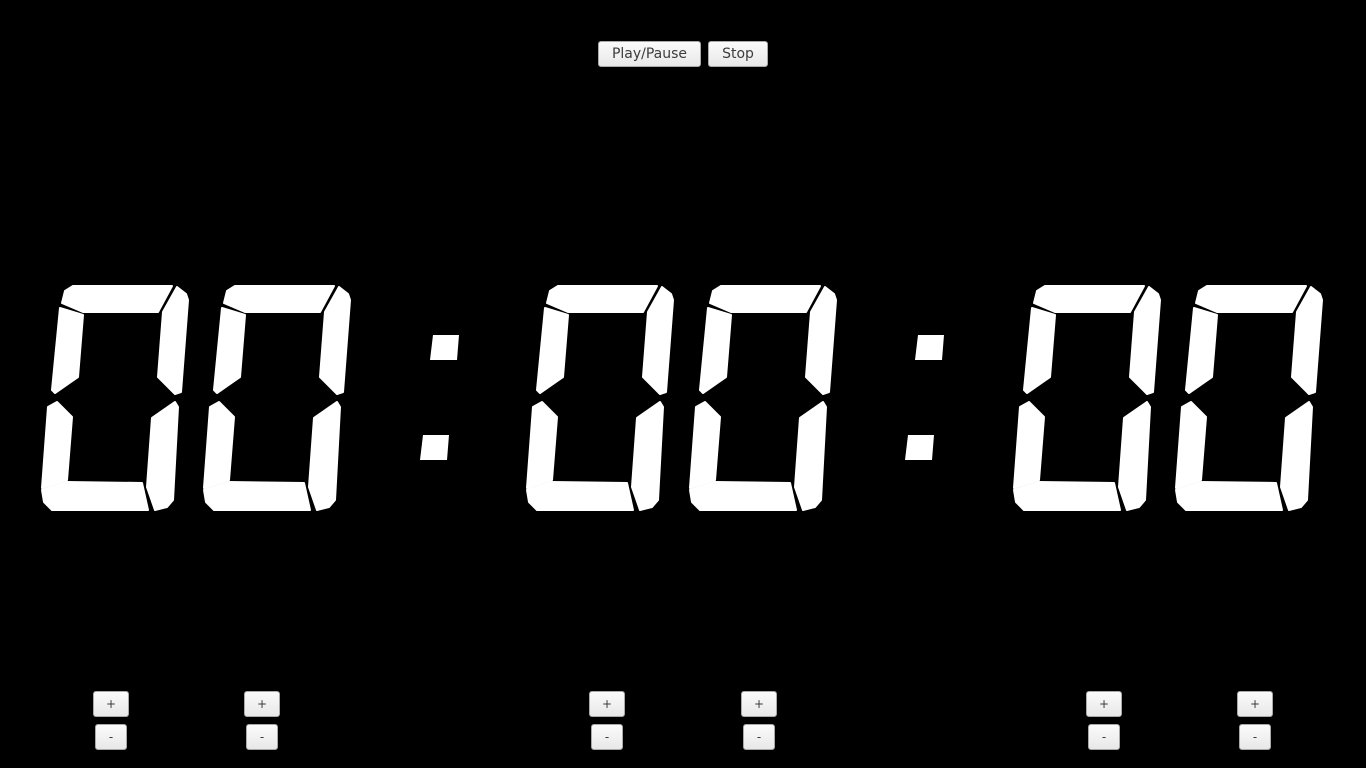  Describe the element at coordinates (1087, 398) in the screenshot. I see `digit-seconds-tens` at that location.